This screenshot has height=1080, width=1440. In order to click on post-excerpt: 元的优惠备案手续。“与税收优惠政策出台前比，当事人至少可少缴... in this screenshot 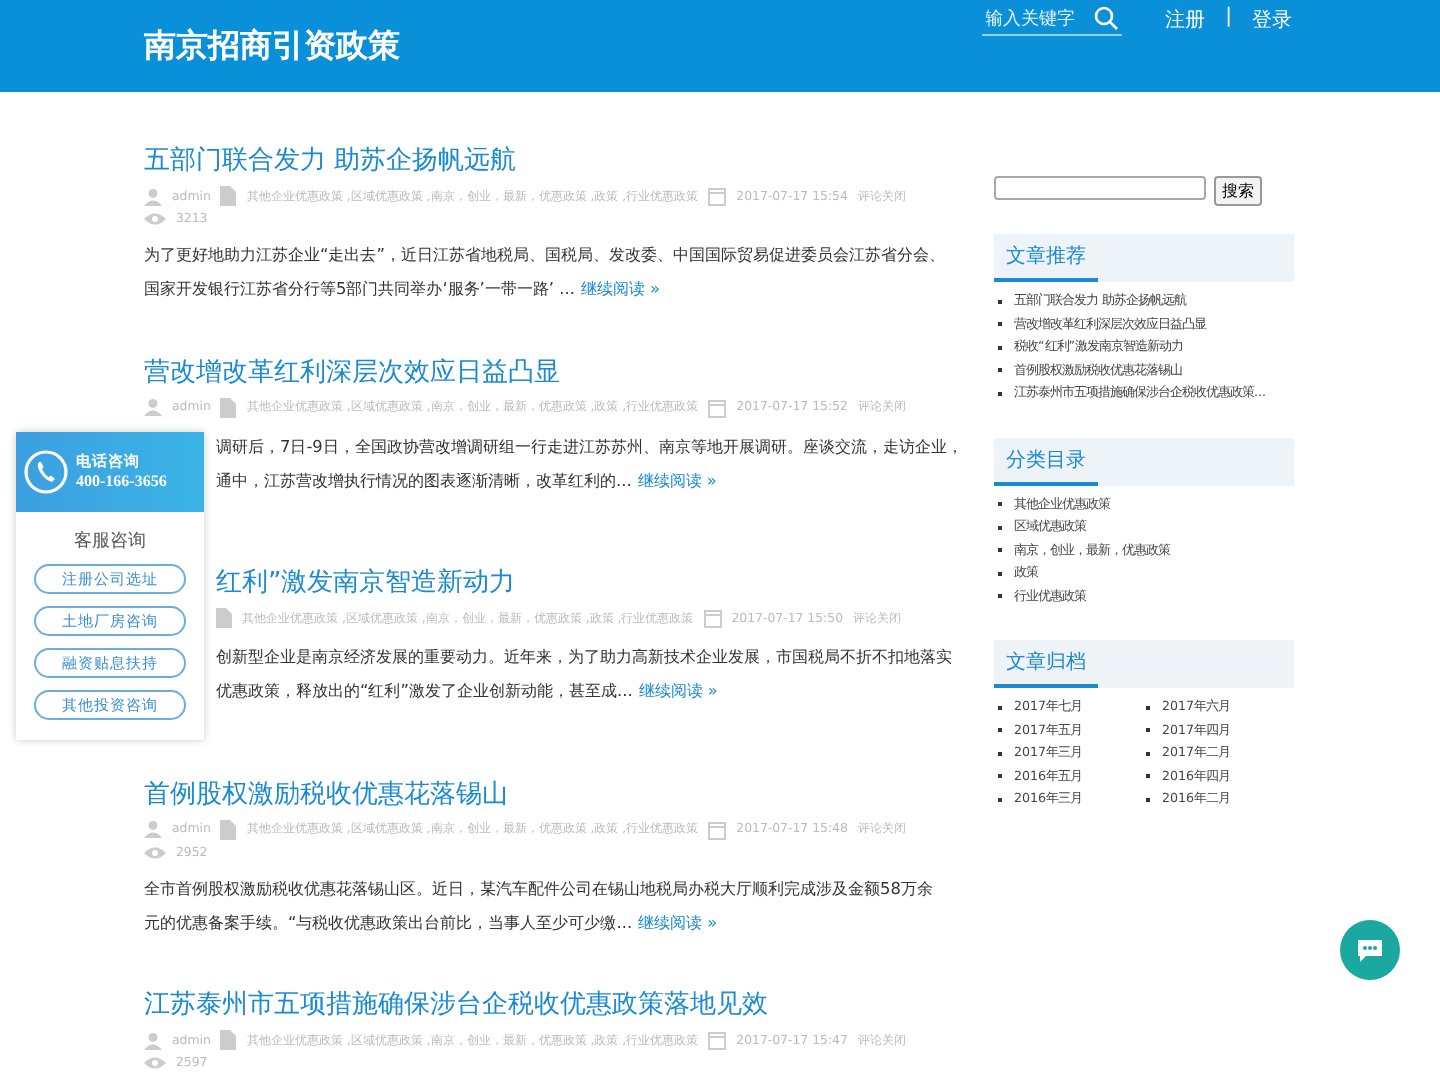, I will do `click(388, 921)`.